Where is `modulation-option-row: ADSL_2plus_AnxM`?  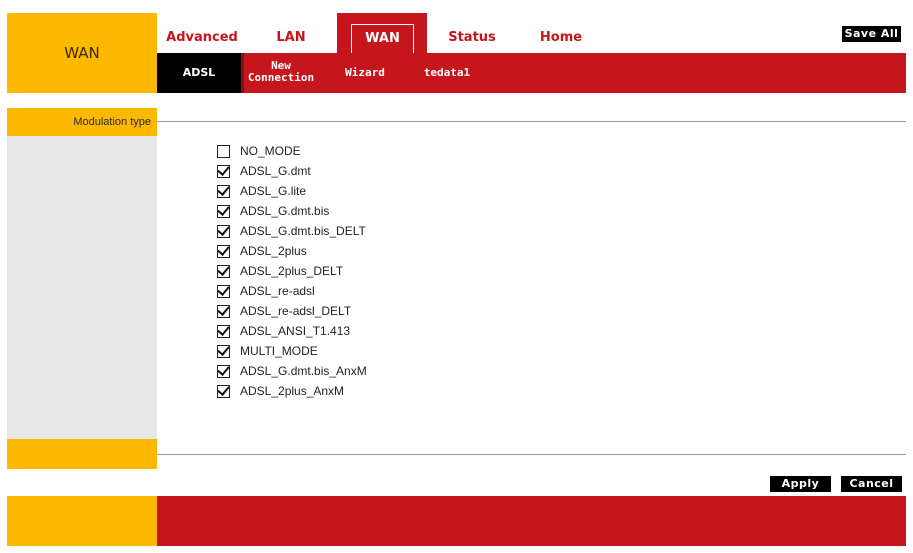 modulation-option-row: ADSL_2plus_AnxM is located at coordinates (367, 391).